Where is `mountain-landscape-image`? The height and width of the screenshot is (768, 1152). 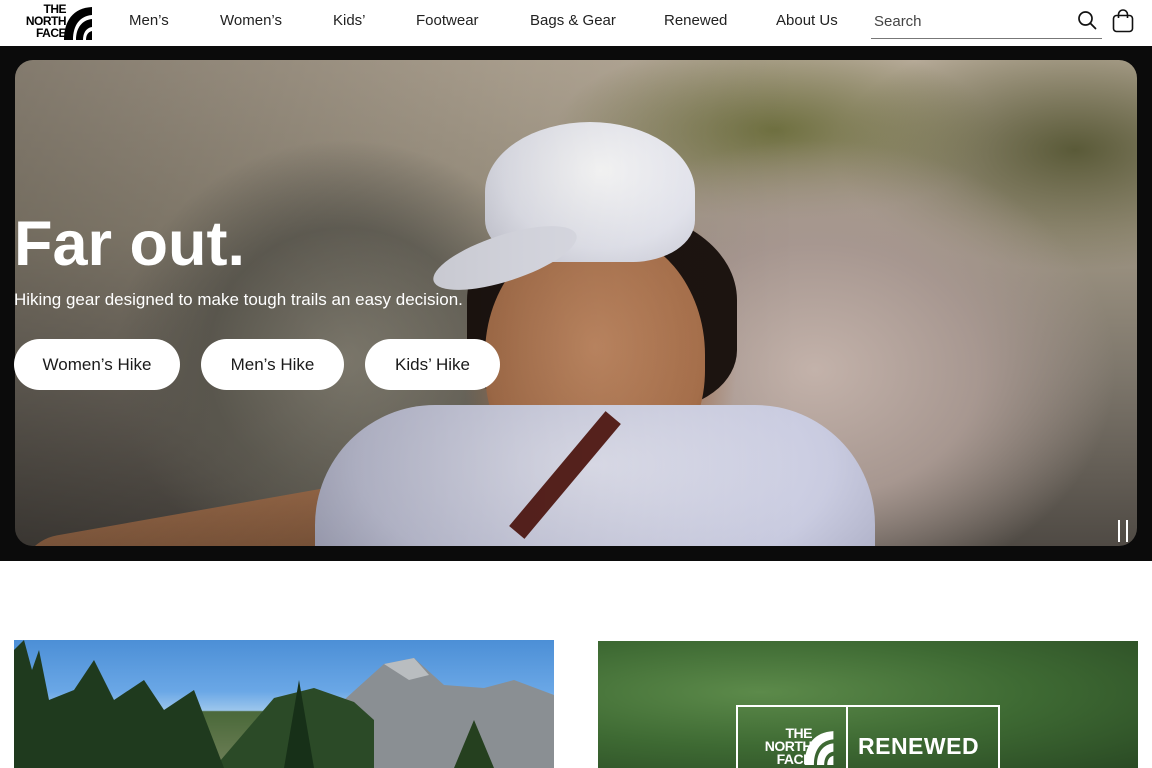
mountain-landscape-image is located at coordinates (284, 704).